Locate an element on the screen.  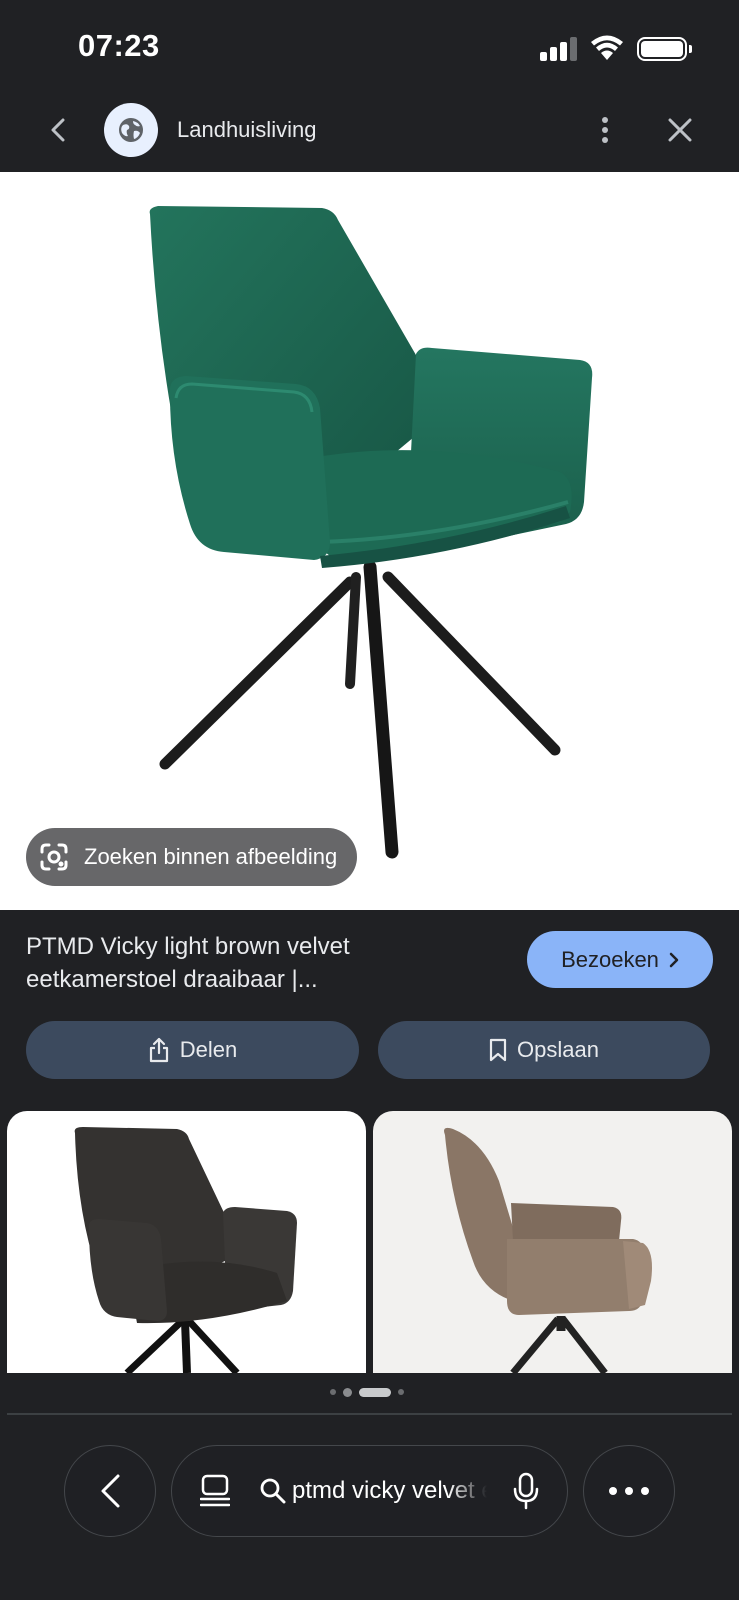
site-header: Landhuisliving is located at coordinates (369, 131).